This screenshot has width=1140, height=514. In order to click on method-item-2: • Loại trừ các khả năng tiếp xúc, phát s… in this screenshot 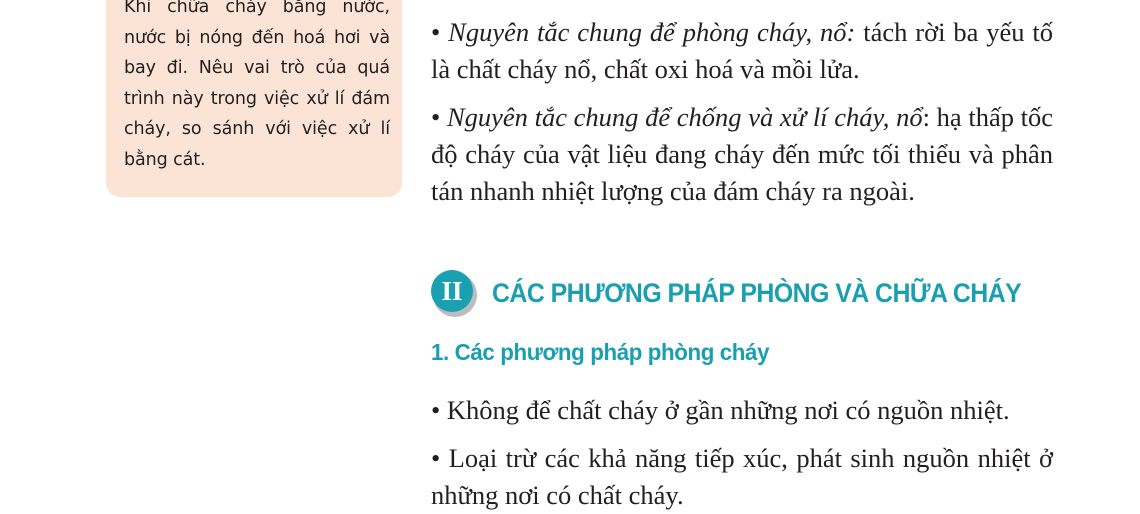, I will do `click(742, 477)`.